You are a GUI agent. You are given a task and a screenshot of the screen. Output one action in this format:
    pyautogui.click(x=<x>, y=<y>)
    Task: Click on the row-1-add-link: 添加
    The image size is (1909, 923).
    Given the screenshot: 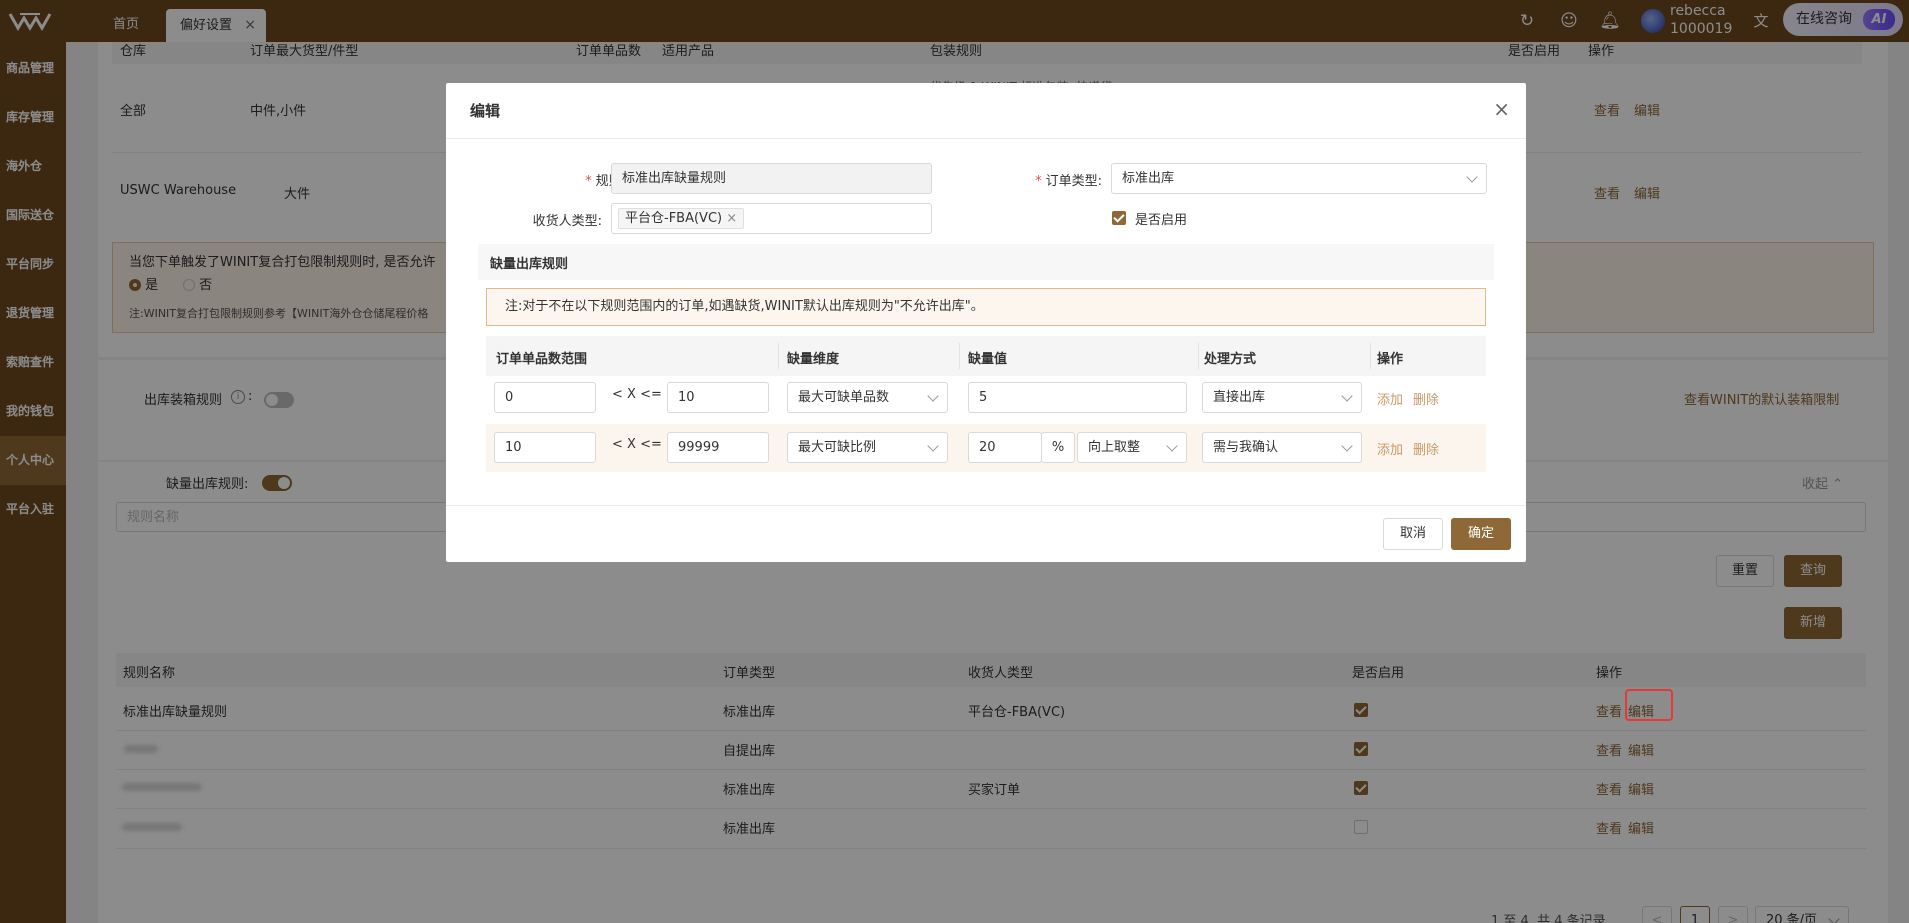 What is the action you would take?
    pyautogui.click(x=1390, y=398)
    